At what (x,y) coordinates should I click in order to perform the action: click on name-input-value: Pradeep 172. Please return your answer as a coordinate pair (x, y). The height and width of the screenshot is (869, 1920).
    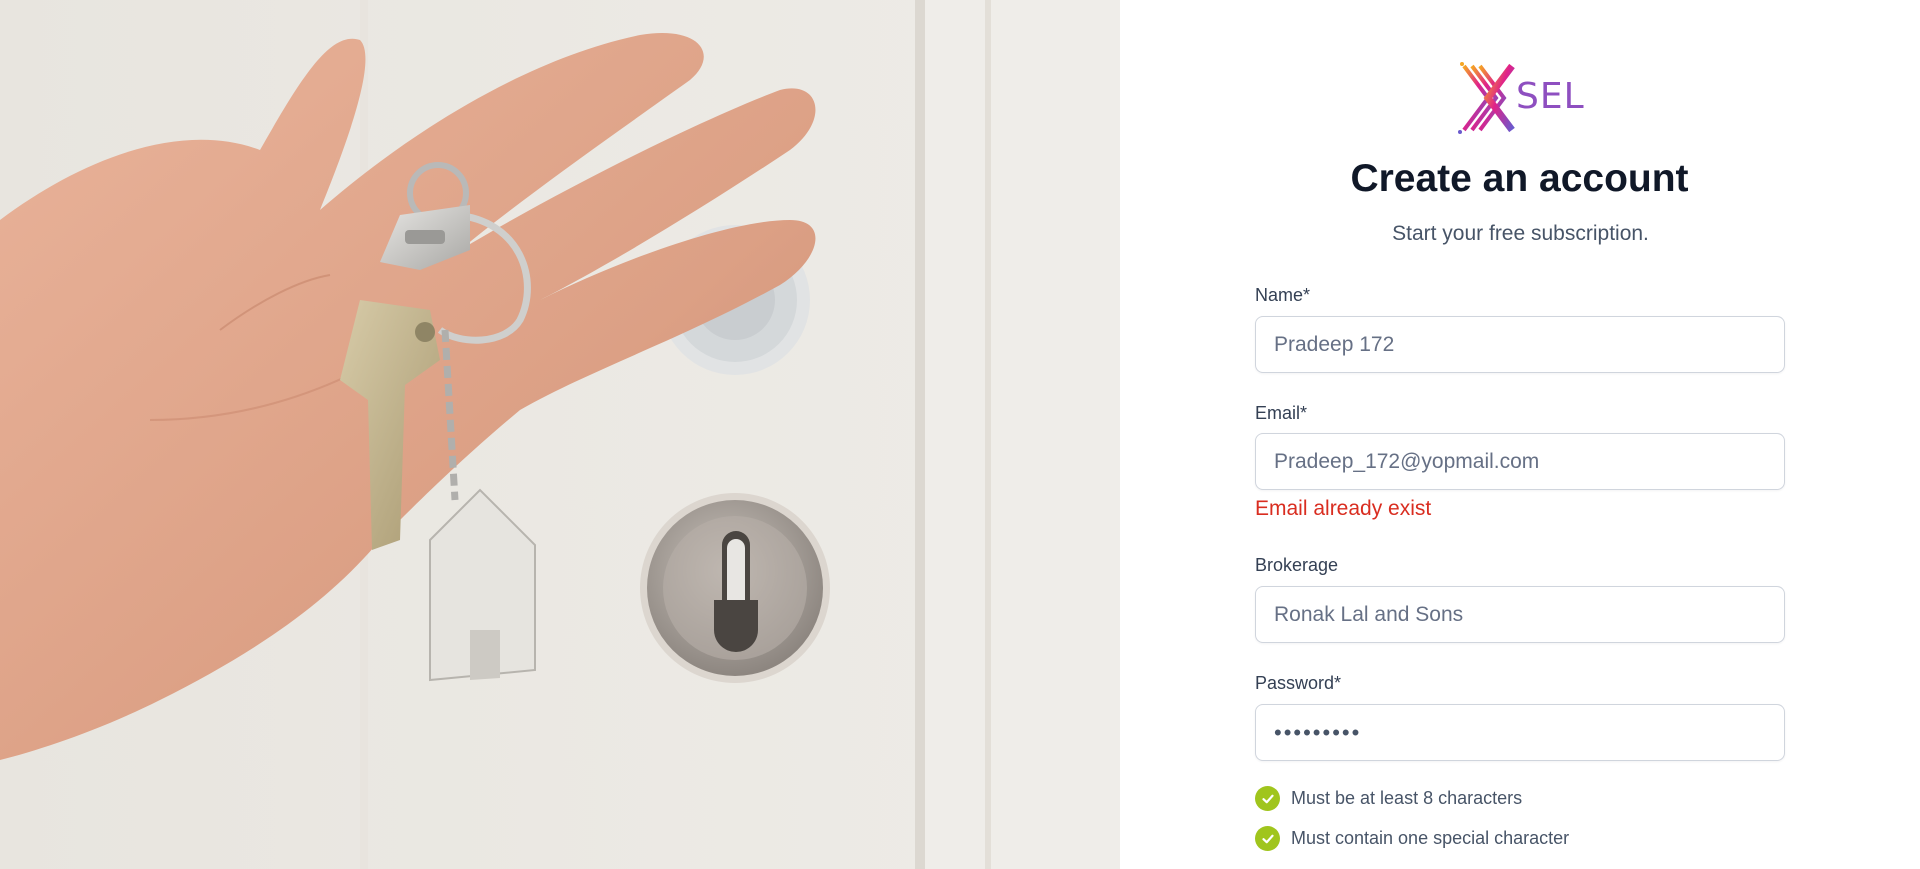
    Looking at the image, I should click on (1334, 344).